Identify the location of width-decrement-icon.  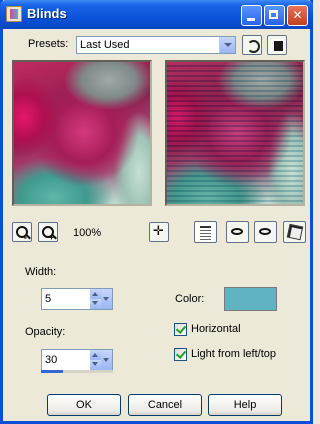
(95, 304).